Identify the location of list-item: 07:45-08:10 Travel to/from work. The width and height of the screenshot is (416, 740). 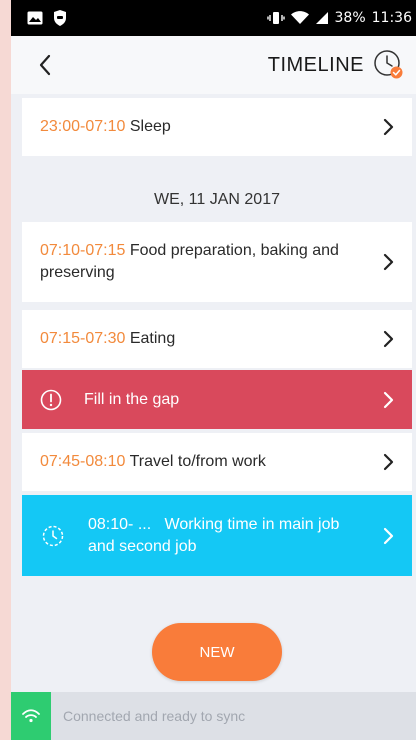
(217, 462).